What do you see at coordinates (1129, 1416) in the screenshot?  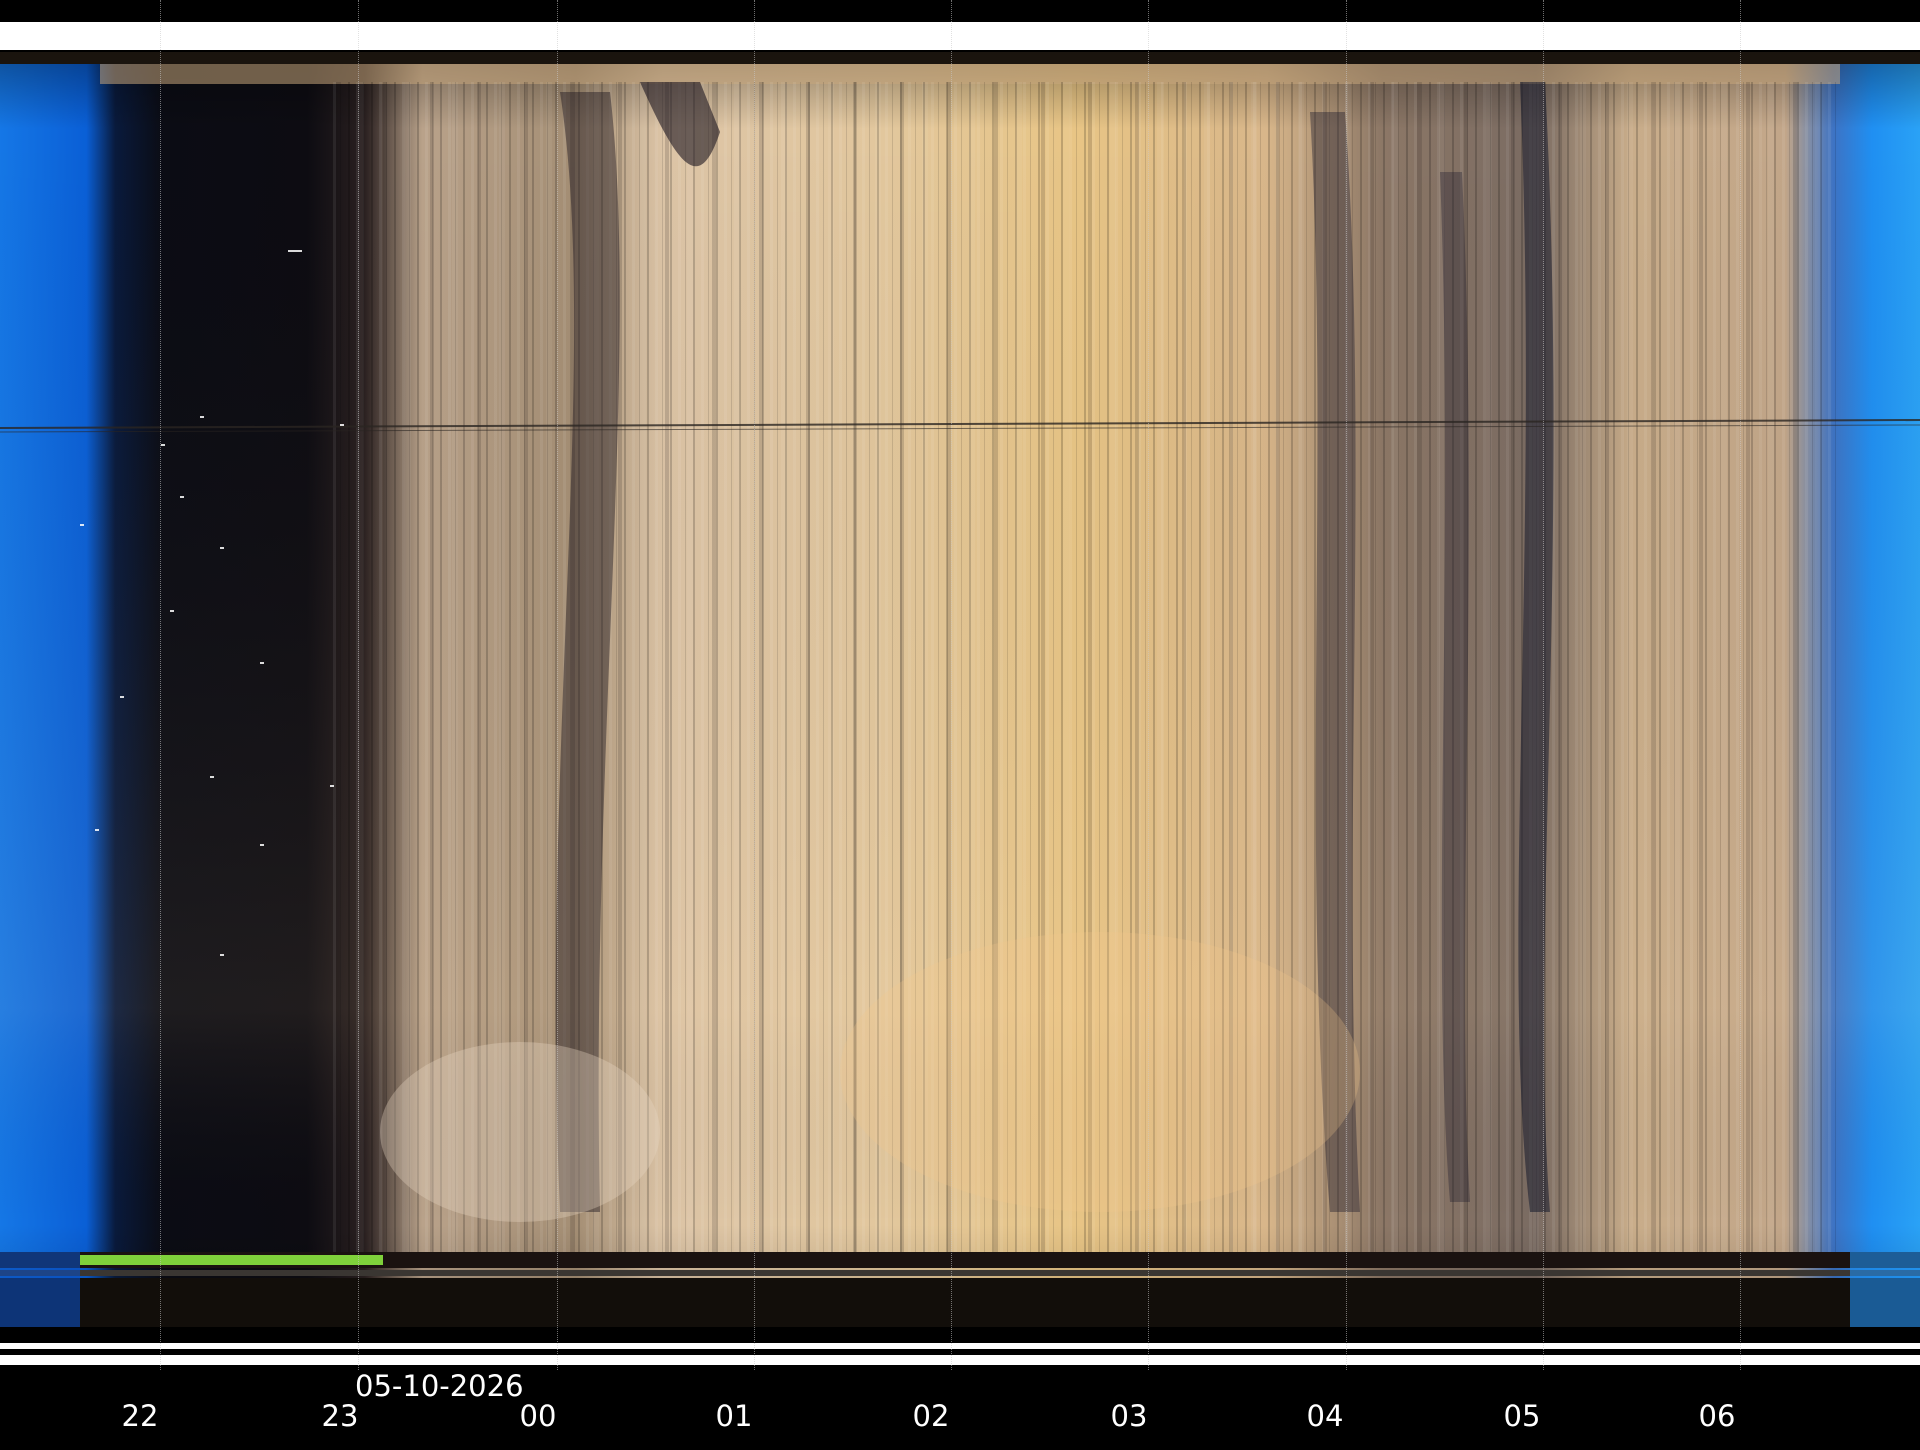 I see `hour-label-03: 03` at bounding box center [1129, 1416].